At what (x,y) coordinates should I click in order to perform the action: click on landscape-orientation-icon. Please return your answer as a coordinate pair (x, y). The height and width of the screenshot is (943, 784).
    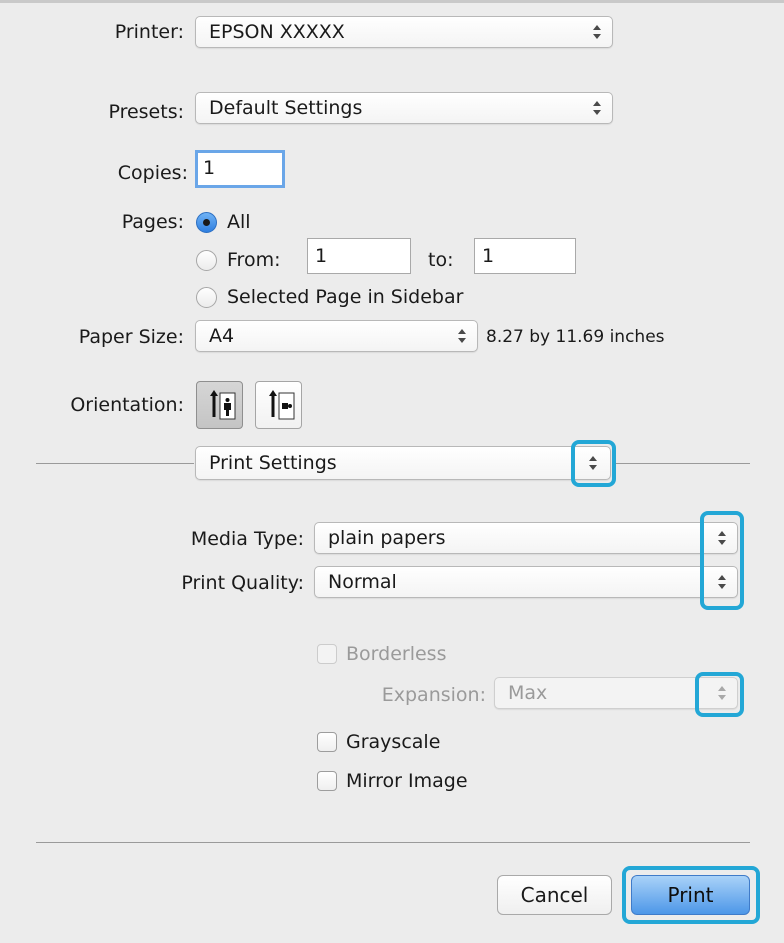
    Looking at the image, I should click on (282, 405).